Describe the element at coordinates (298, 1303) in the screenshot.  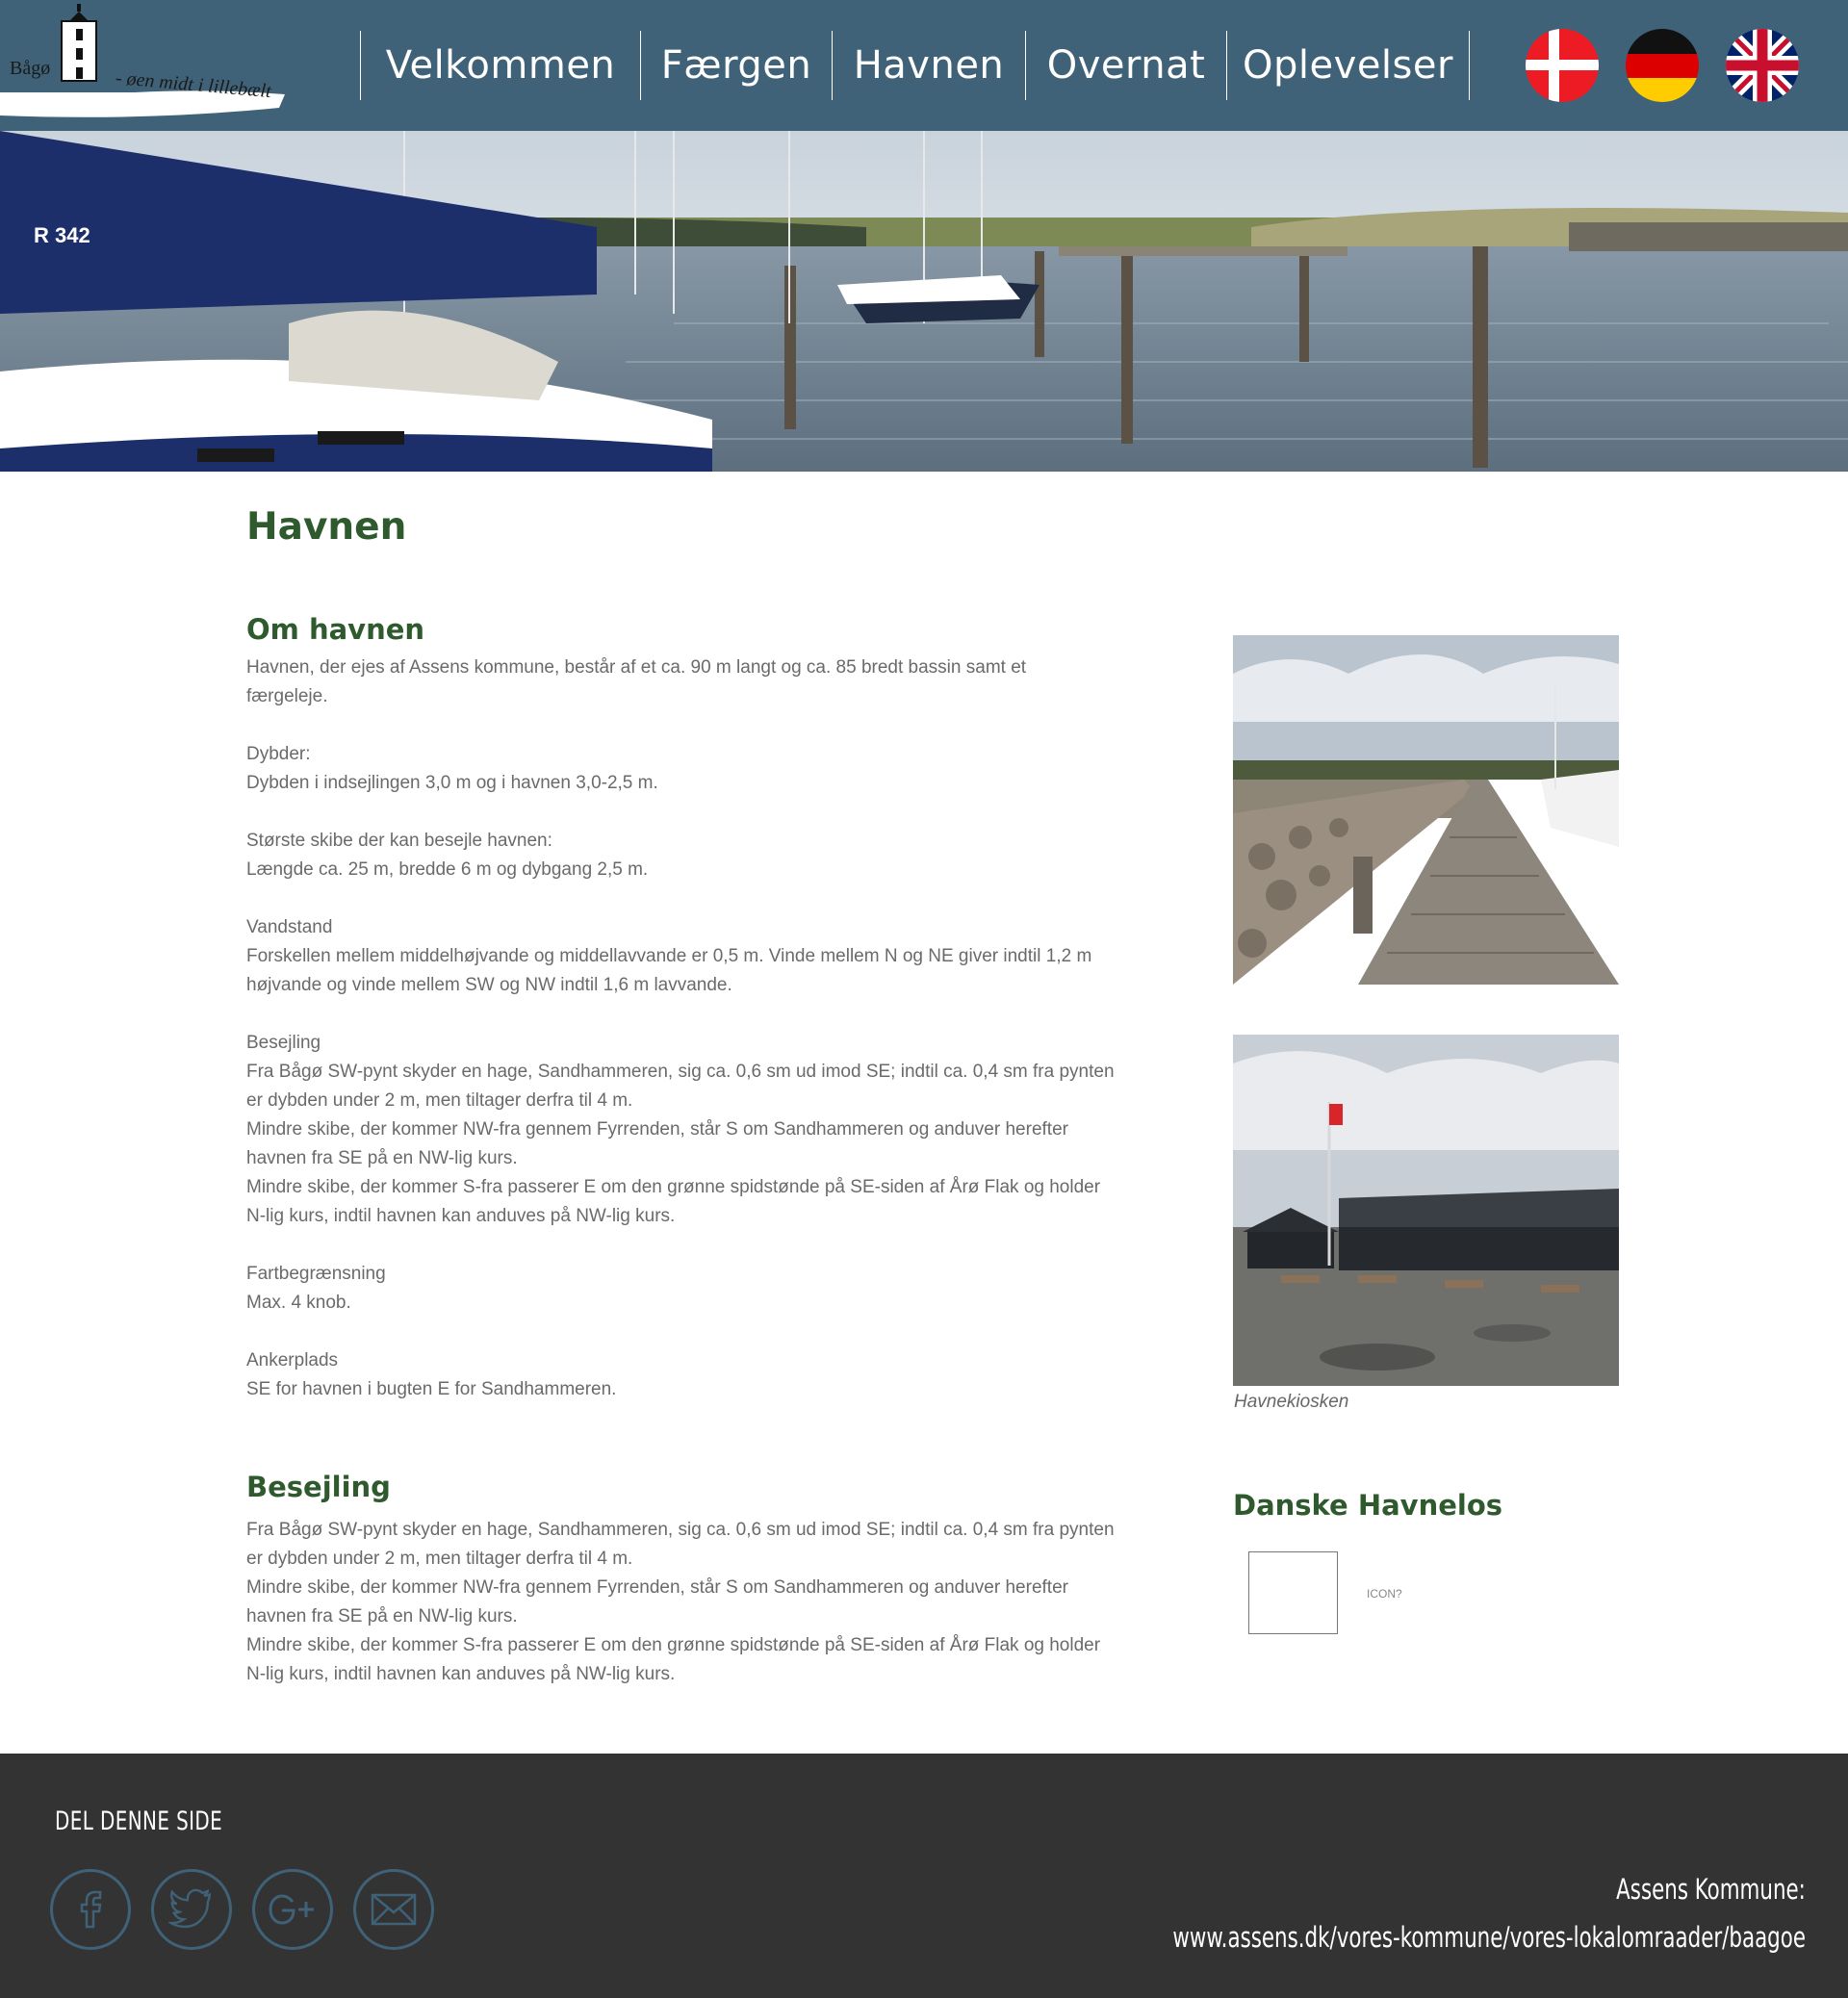
I see `text-line: Max. 4 knob.` at that location.